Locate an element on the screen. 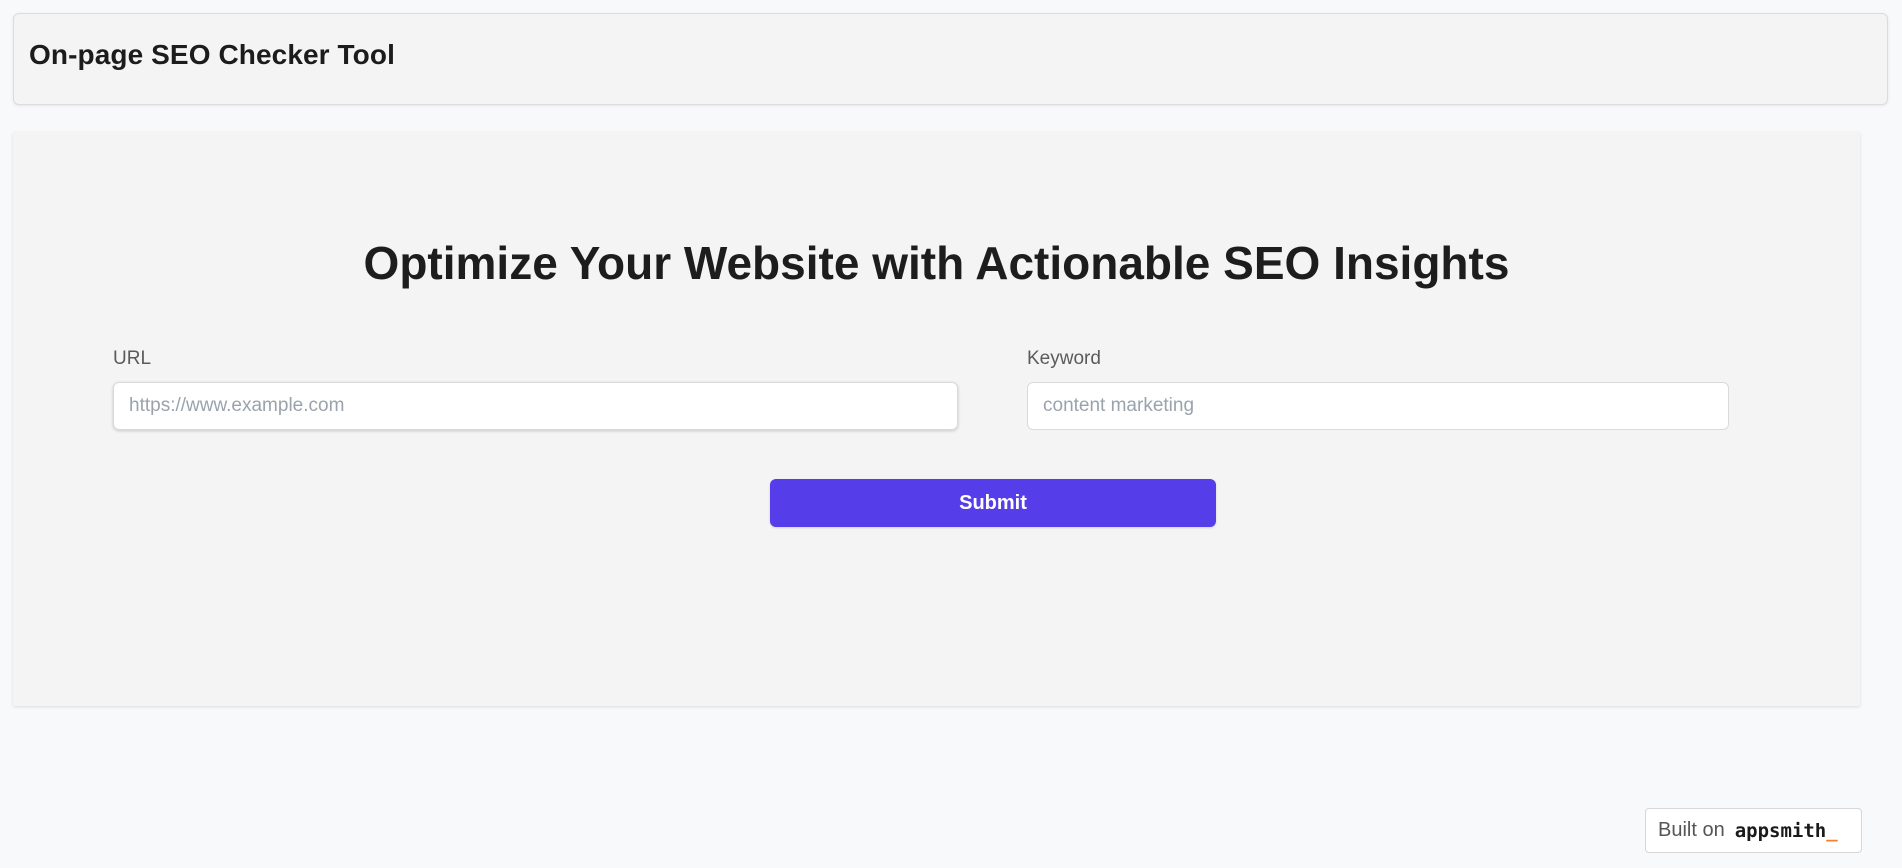 The height and width of the screenshot is (868, 1902). keyword-field-label: Keyword is located at coordinates (1064, 358).